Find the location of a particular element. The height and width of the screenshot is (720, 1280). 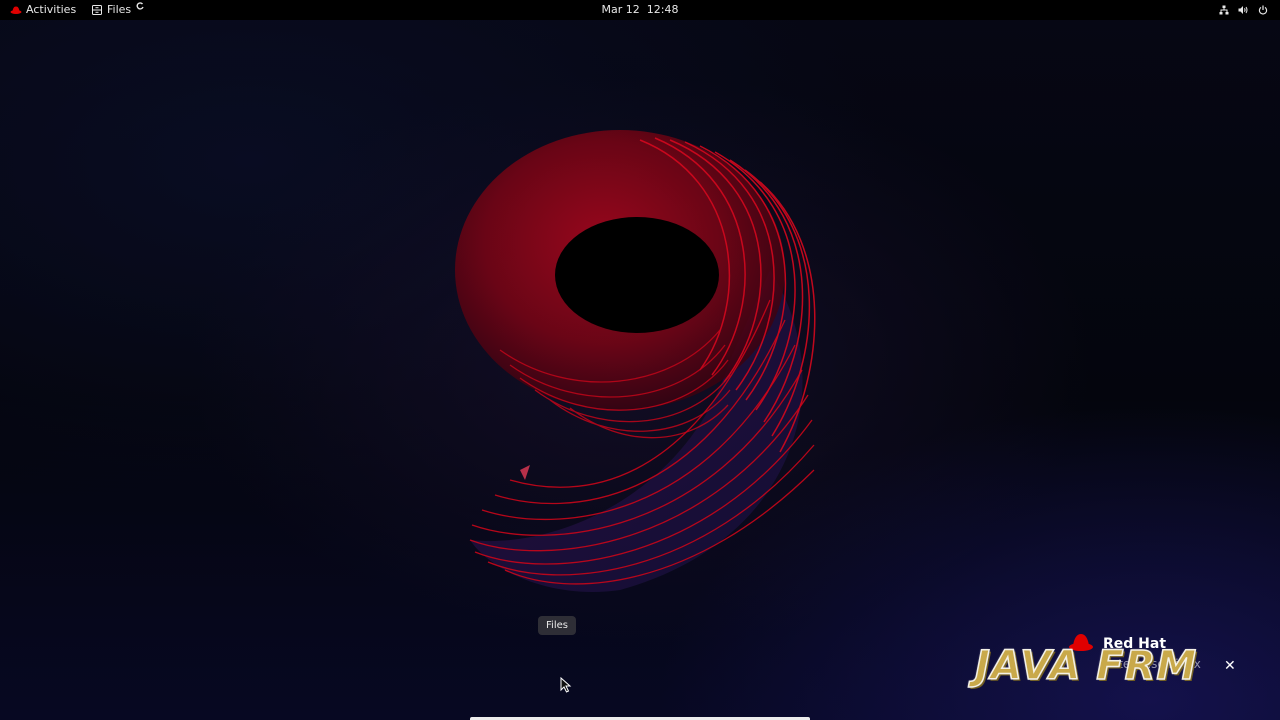

watermark-logo-text: JAVA FRM is located at coordinates (1086, 666).